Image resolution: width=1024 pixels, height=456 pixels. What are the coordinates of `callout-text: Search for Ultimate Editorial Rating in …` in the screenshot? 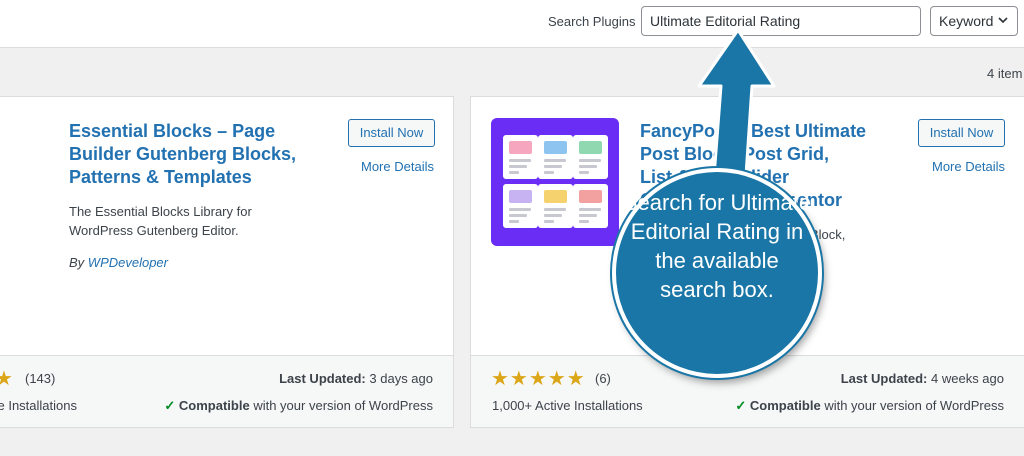 It's located at (717, 246).